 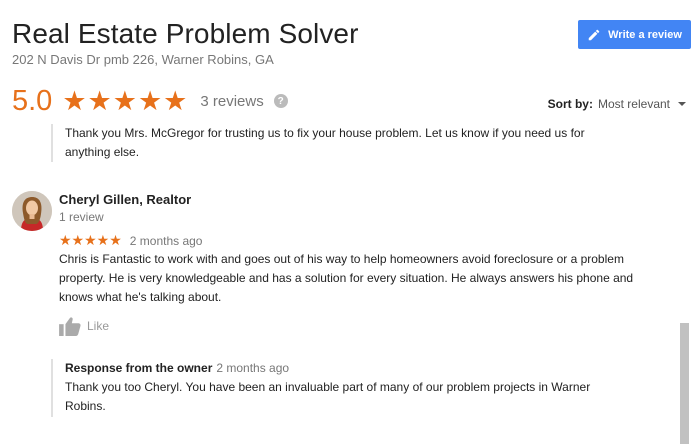 I want to click on sort-dropdown: Sort by: Most relevant, so click(x=617, y=104).